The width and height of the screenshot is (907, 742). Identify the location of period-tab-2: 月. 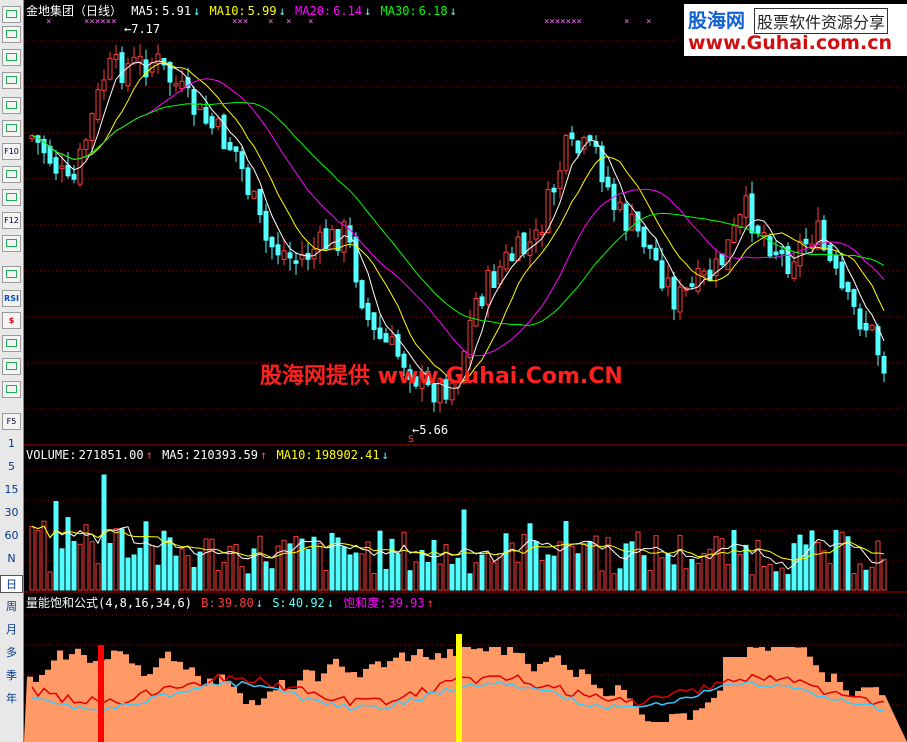
(11, 629).